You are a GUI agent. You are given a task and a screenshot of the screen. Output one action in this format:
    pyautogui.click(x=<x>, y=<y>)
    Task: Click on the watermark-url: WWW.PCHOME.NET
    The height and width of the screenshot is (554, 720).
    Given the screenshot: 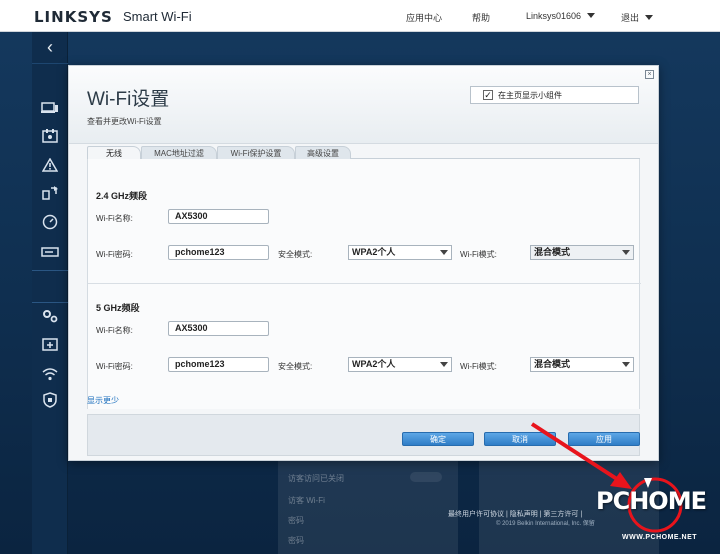 What is the action you would take?
    pyautogui.click(x=660, y=537)
    